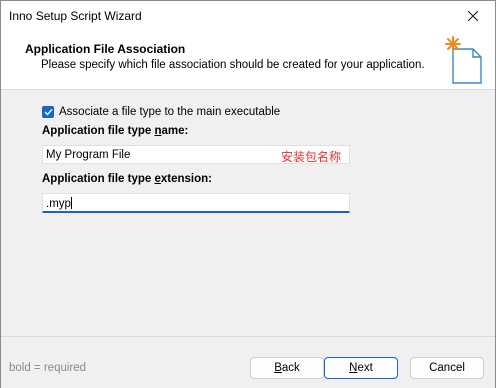  I want to click on close-icon, so click(473, 16).